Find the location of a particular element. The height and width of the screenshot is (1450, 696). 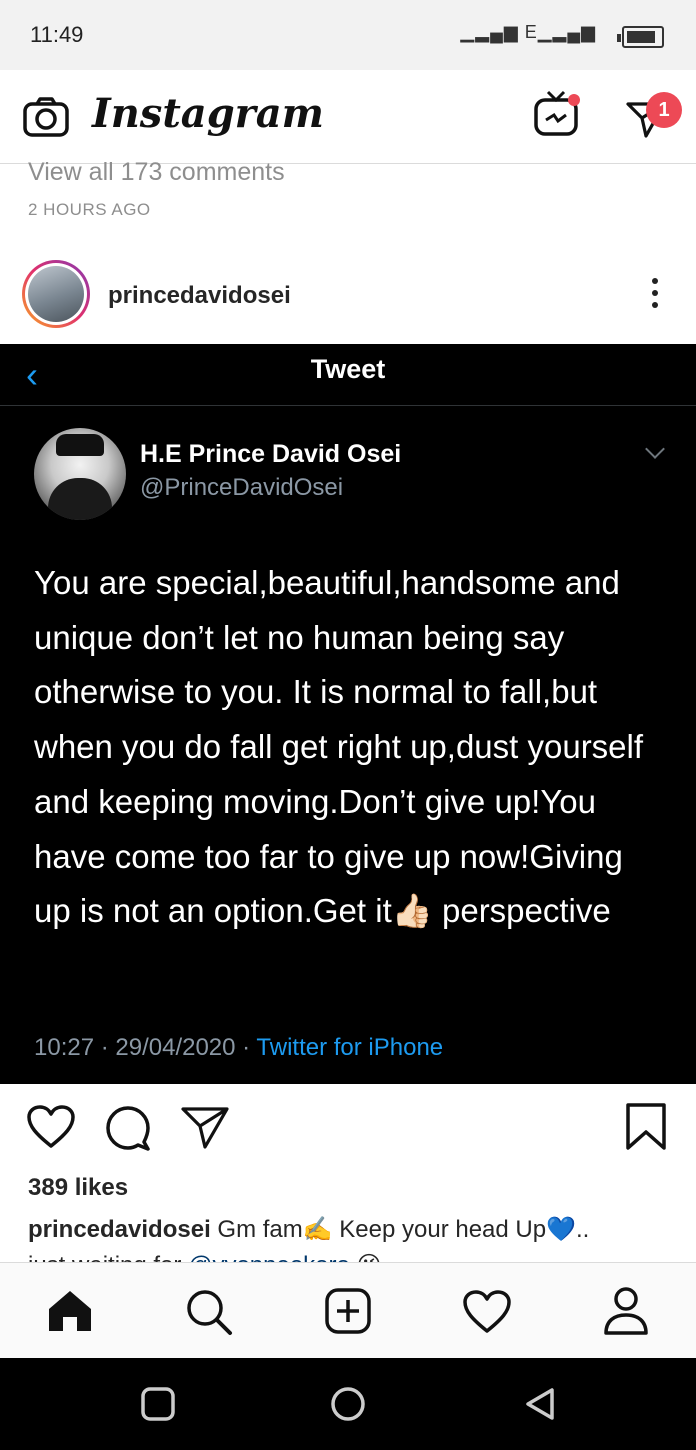

post-timestamp: 2 HOURS AGO is located at coordinates (89, 209).